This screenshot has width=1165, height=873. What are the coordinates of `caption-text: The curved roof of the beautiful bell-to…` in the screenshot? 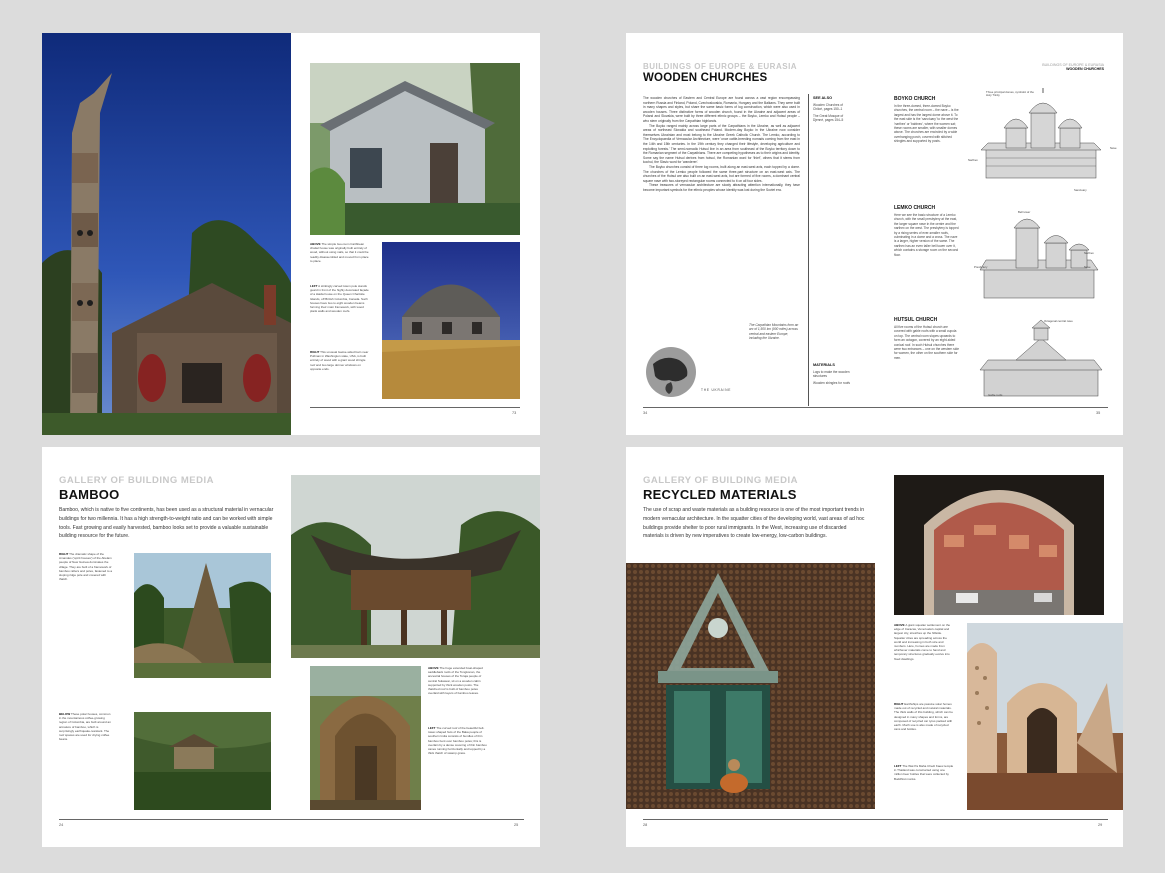 It's located at (457, 741).